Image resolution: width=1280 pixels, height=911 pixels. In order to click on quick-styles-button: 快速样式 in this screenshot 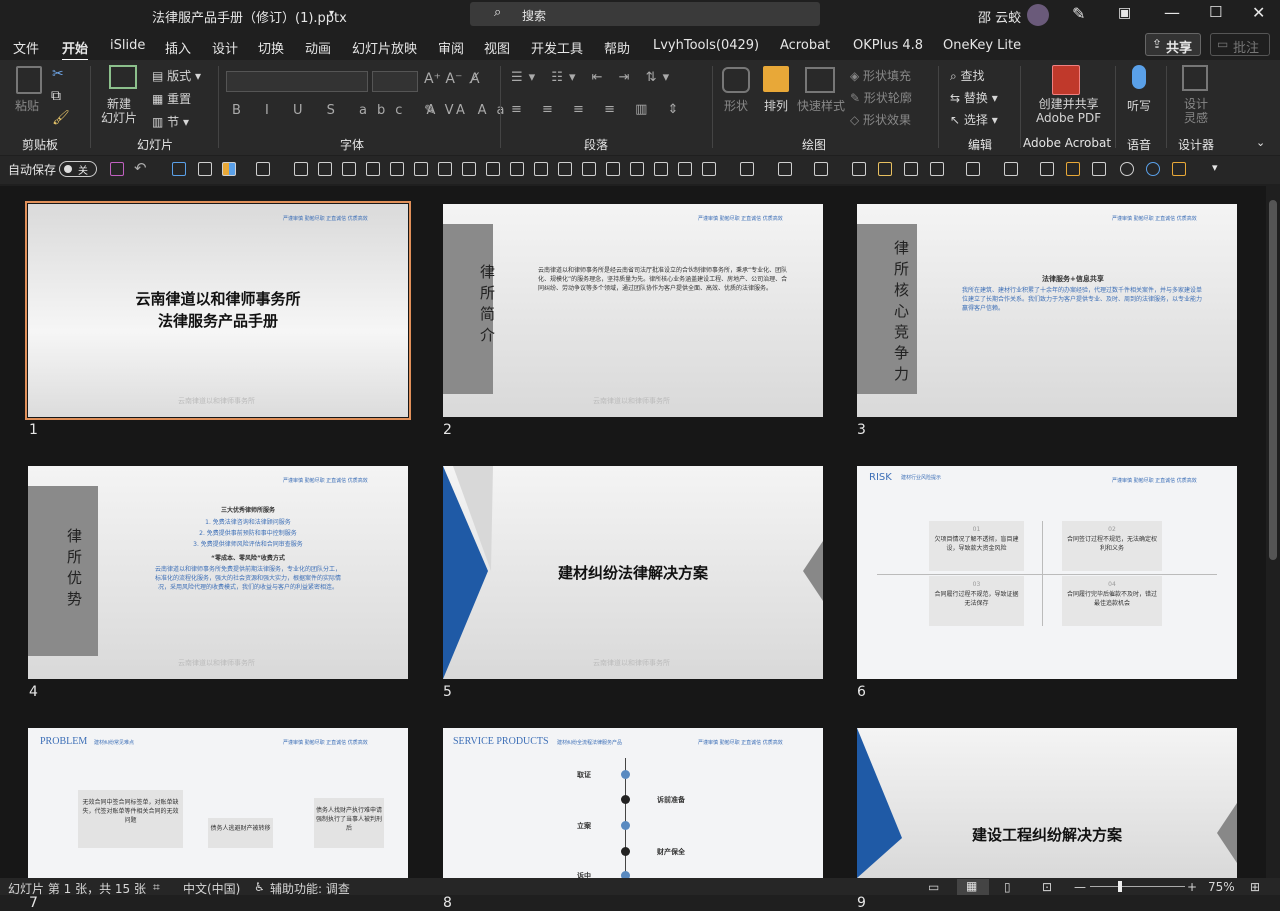, I will do `click(821, 105)`.